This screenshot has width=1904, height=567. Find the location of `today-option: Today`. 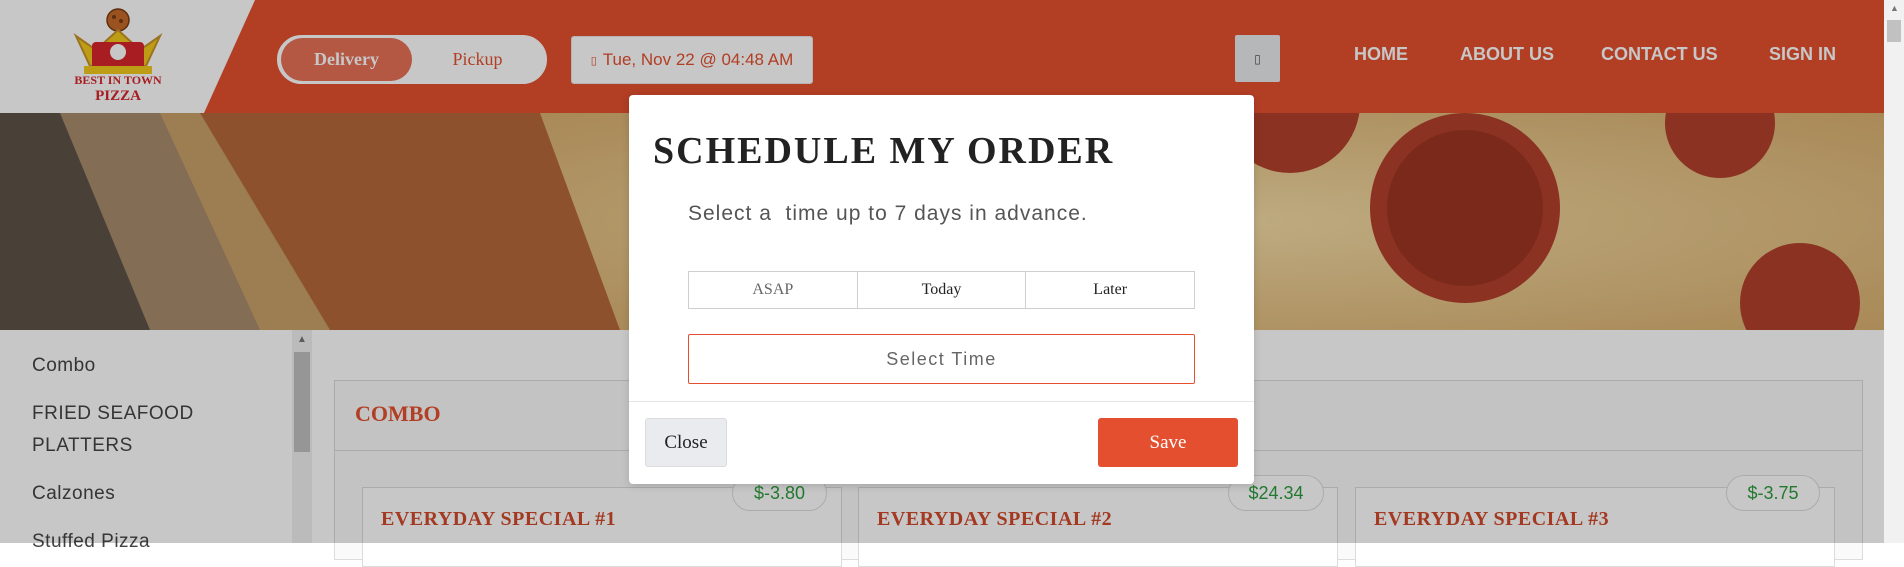

today-option: Today is located at coordinates (942, 290).